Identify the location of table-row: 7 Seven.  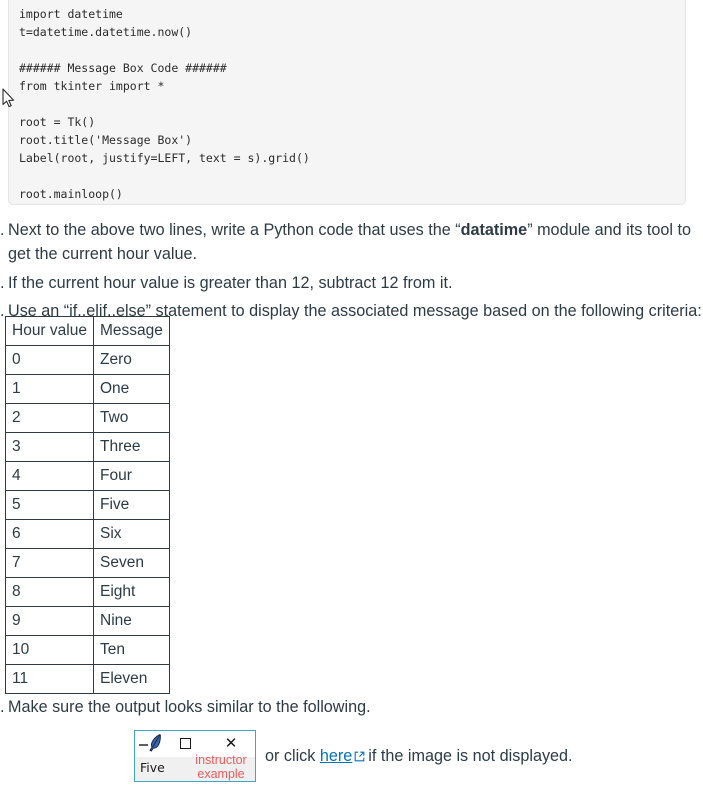
(87, 563).